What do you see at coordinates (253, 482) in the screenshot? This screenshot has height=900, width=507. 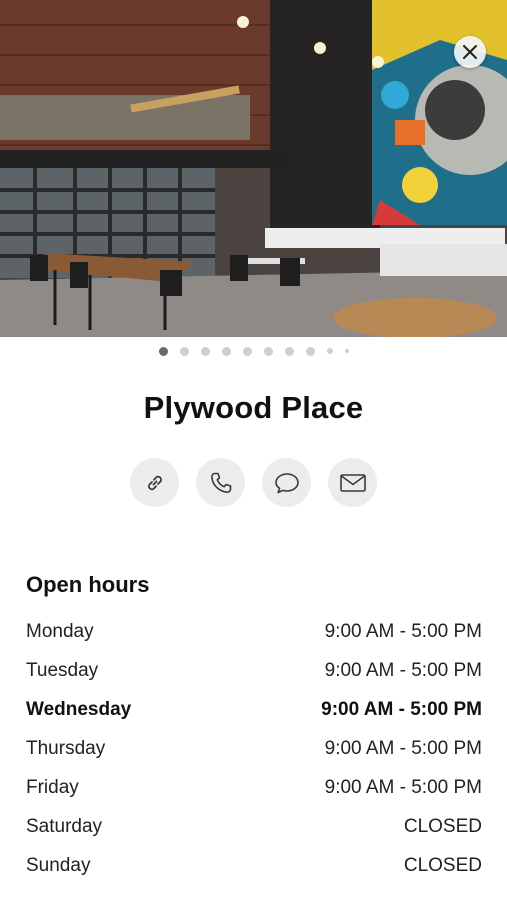 I see `contact-actions` at bounding box center [253, 482].